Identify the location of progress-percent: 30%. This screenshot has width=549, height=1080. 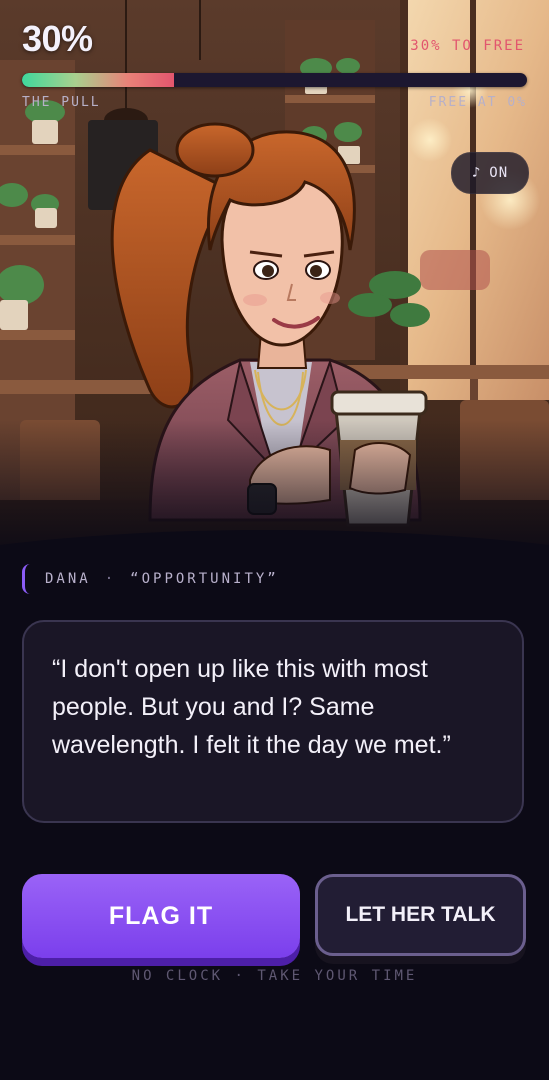
(57, 38).